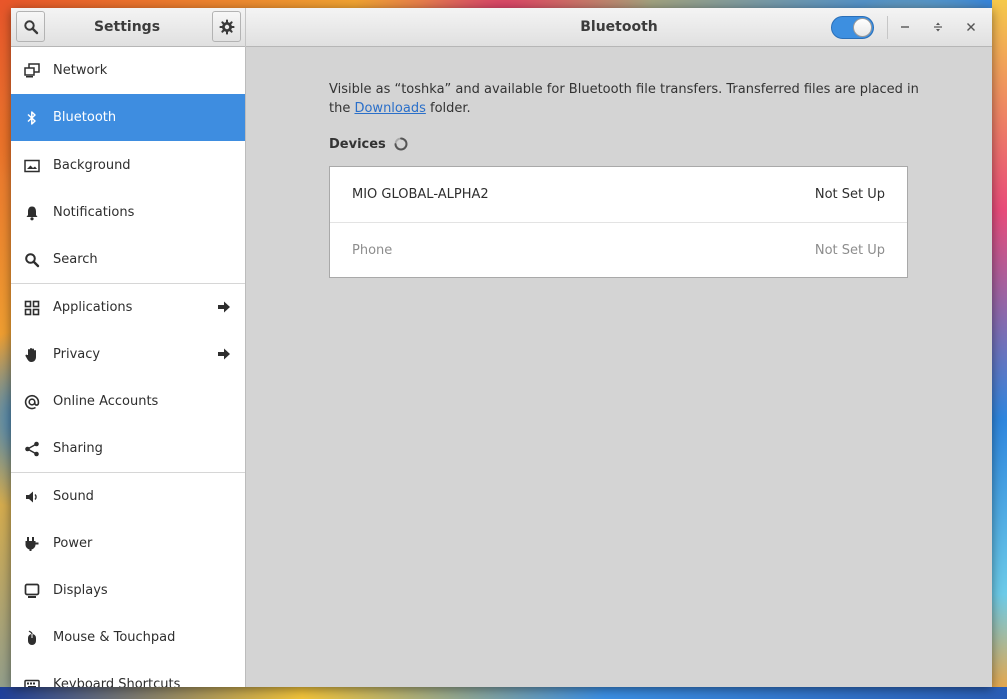  What do you see at coordinates (128, 117) in the screenshot?
I see `sidebar-item-bluetooth: Bluetooth` at bounding box center [128, 117].